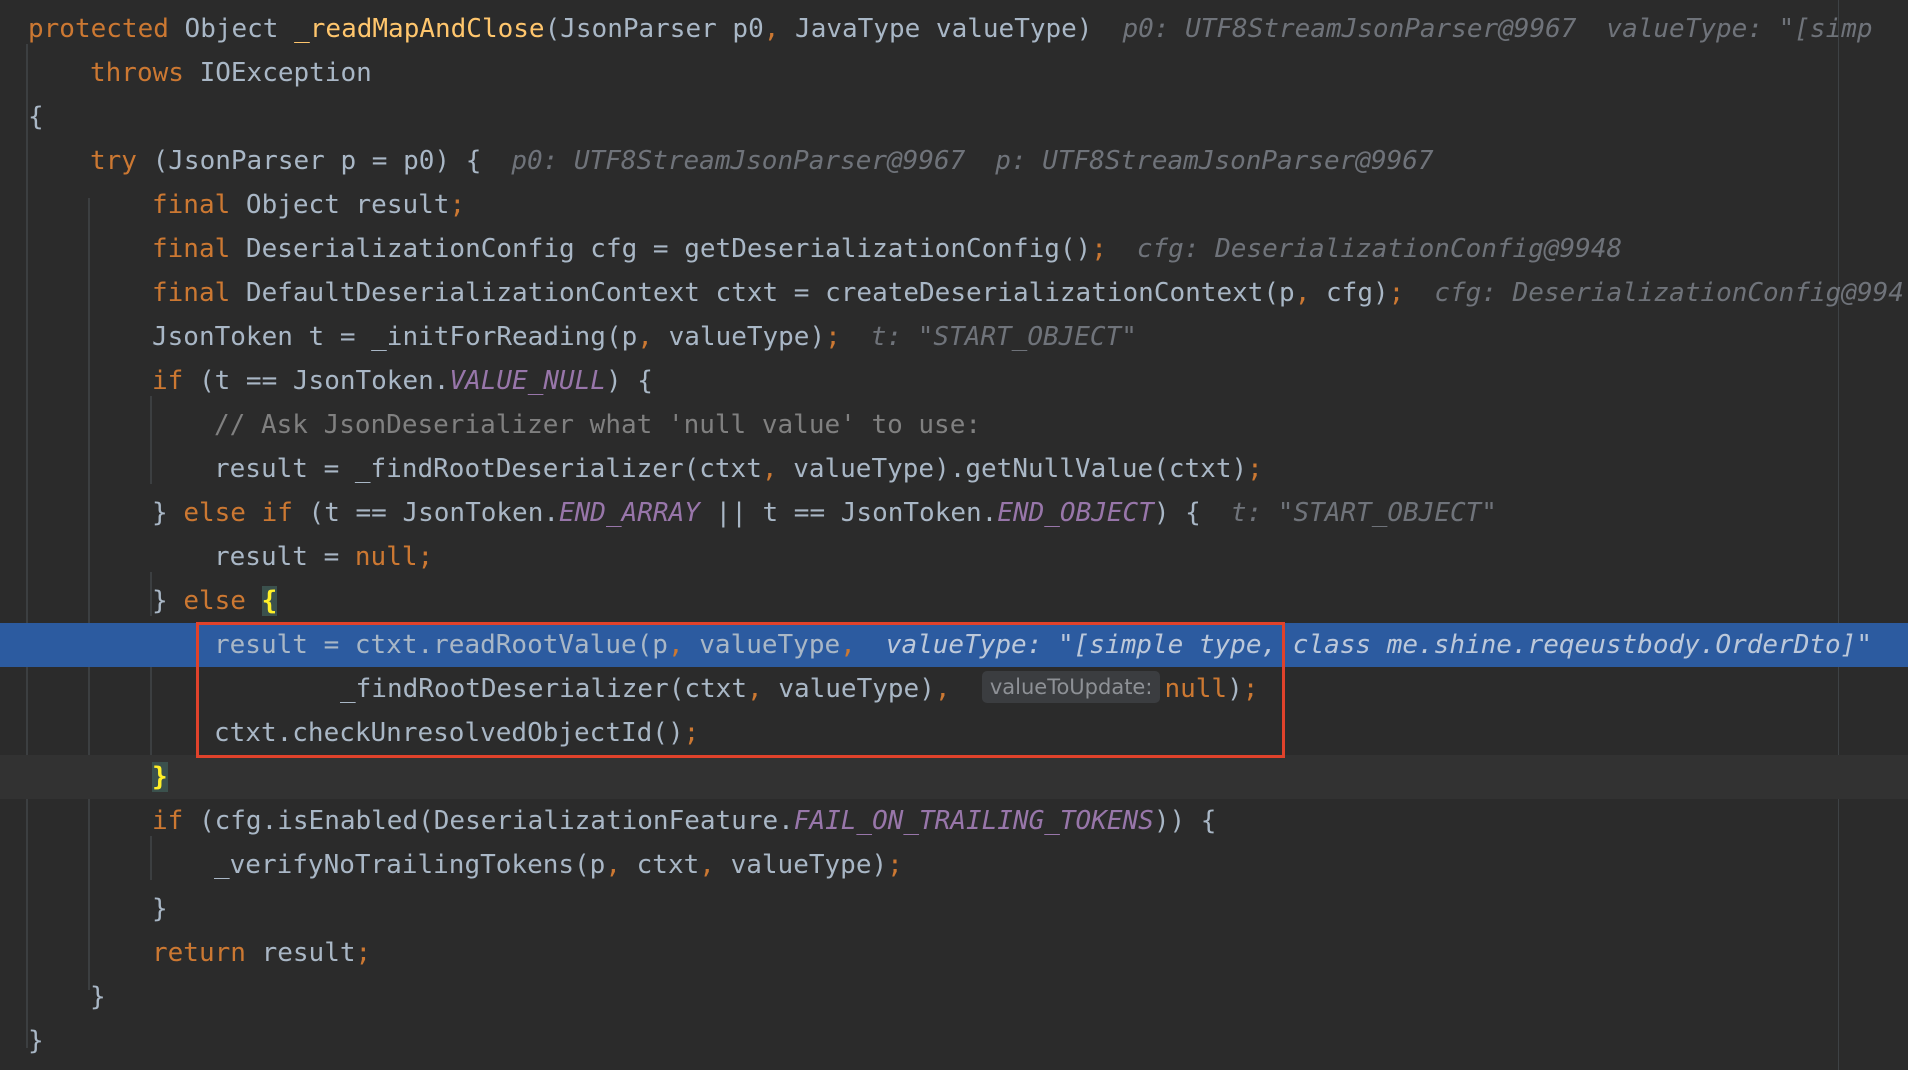 The image size is (1908, 1070). I want to click on debug-value-hint: p: UTF8StreamJsonParser@9967, so click(1214, 161).